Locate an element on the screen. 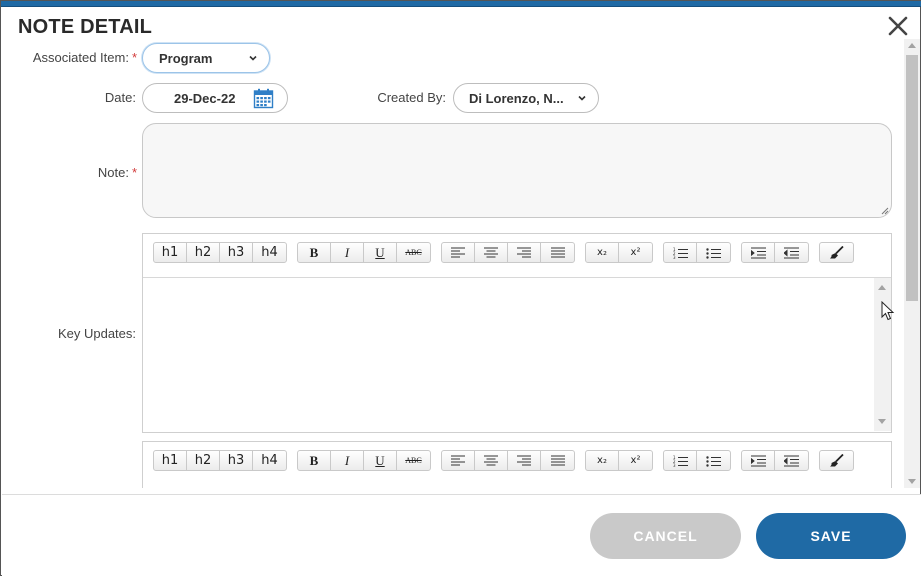 This screenshot has width=921, height=576. align-right-icon is located at coordinates (524, 252).